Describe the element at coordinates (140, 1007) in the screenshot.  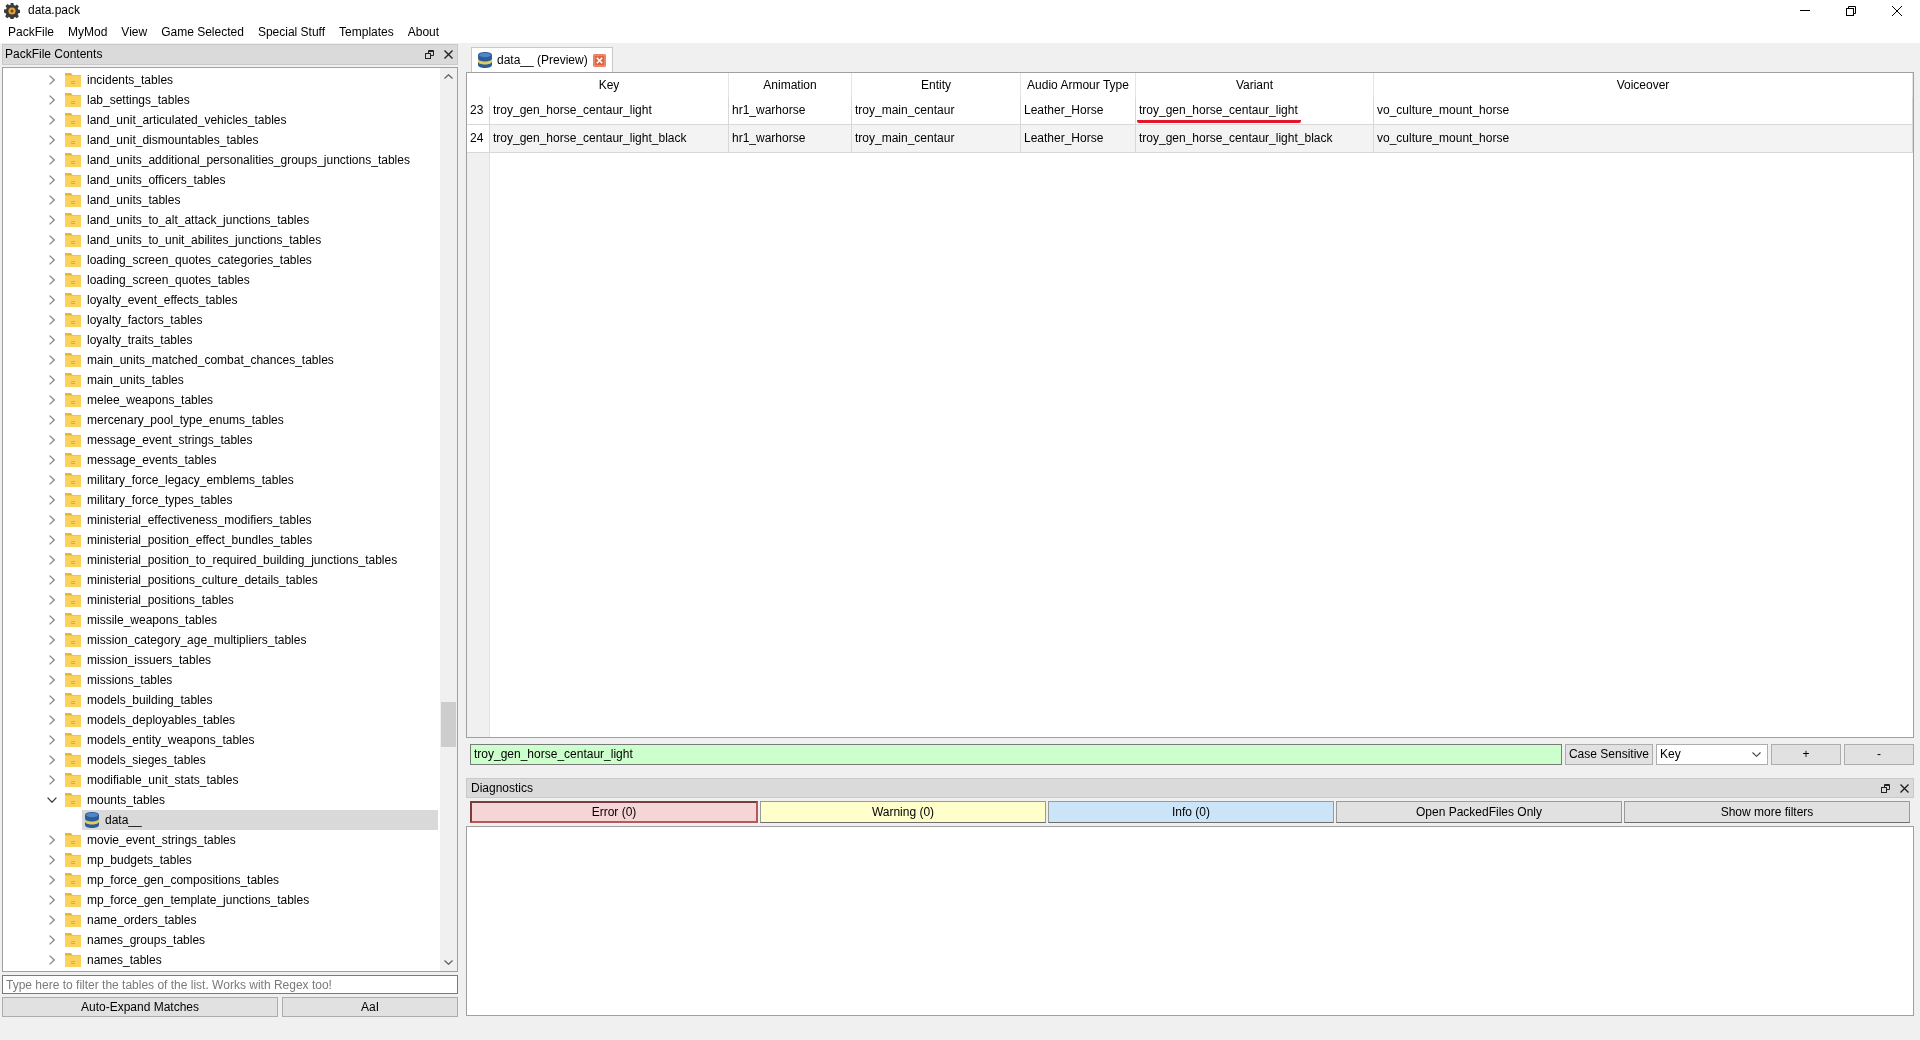
I see `toggle-button: Auto-Expand Matches` at that location.